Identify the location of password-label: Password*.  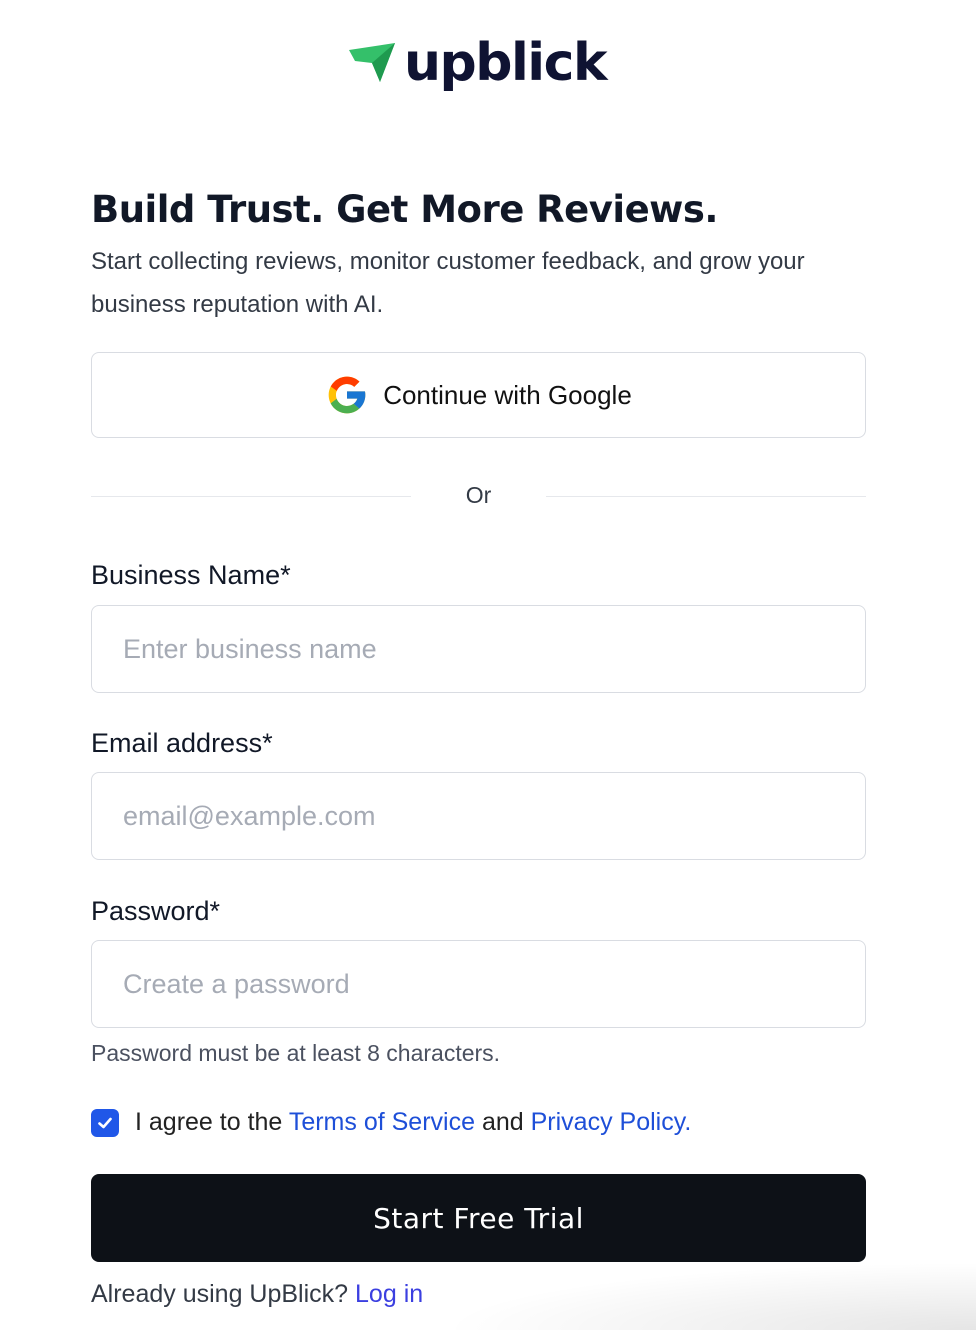
(156, 911).